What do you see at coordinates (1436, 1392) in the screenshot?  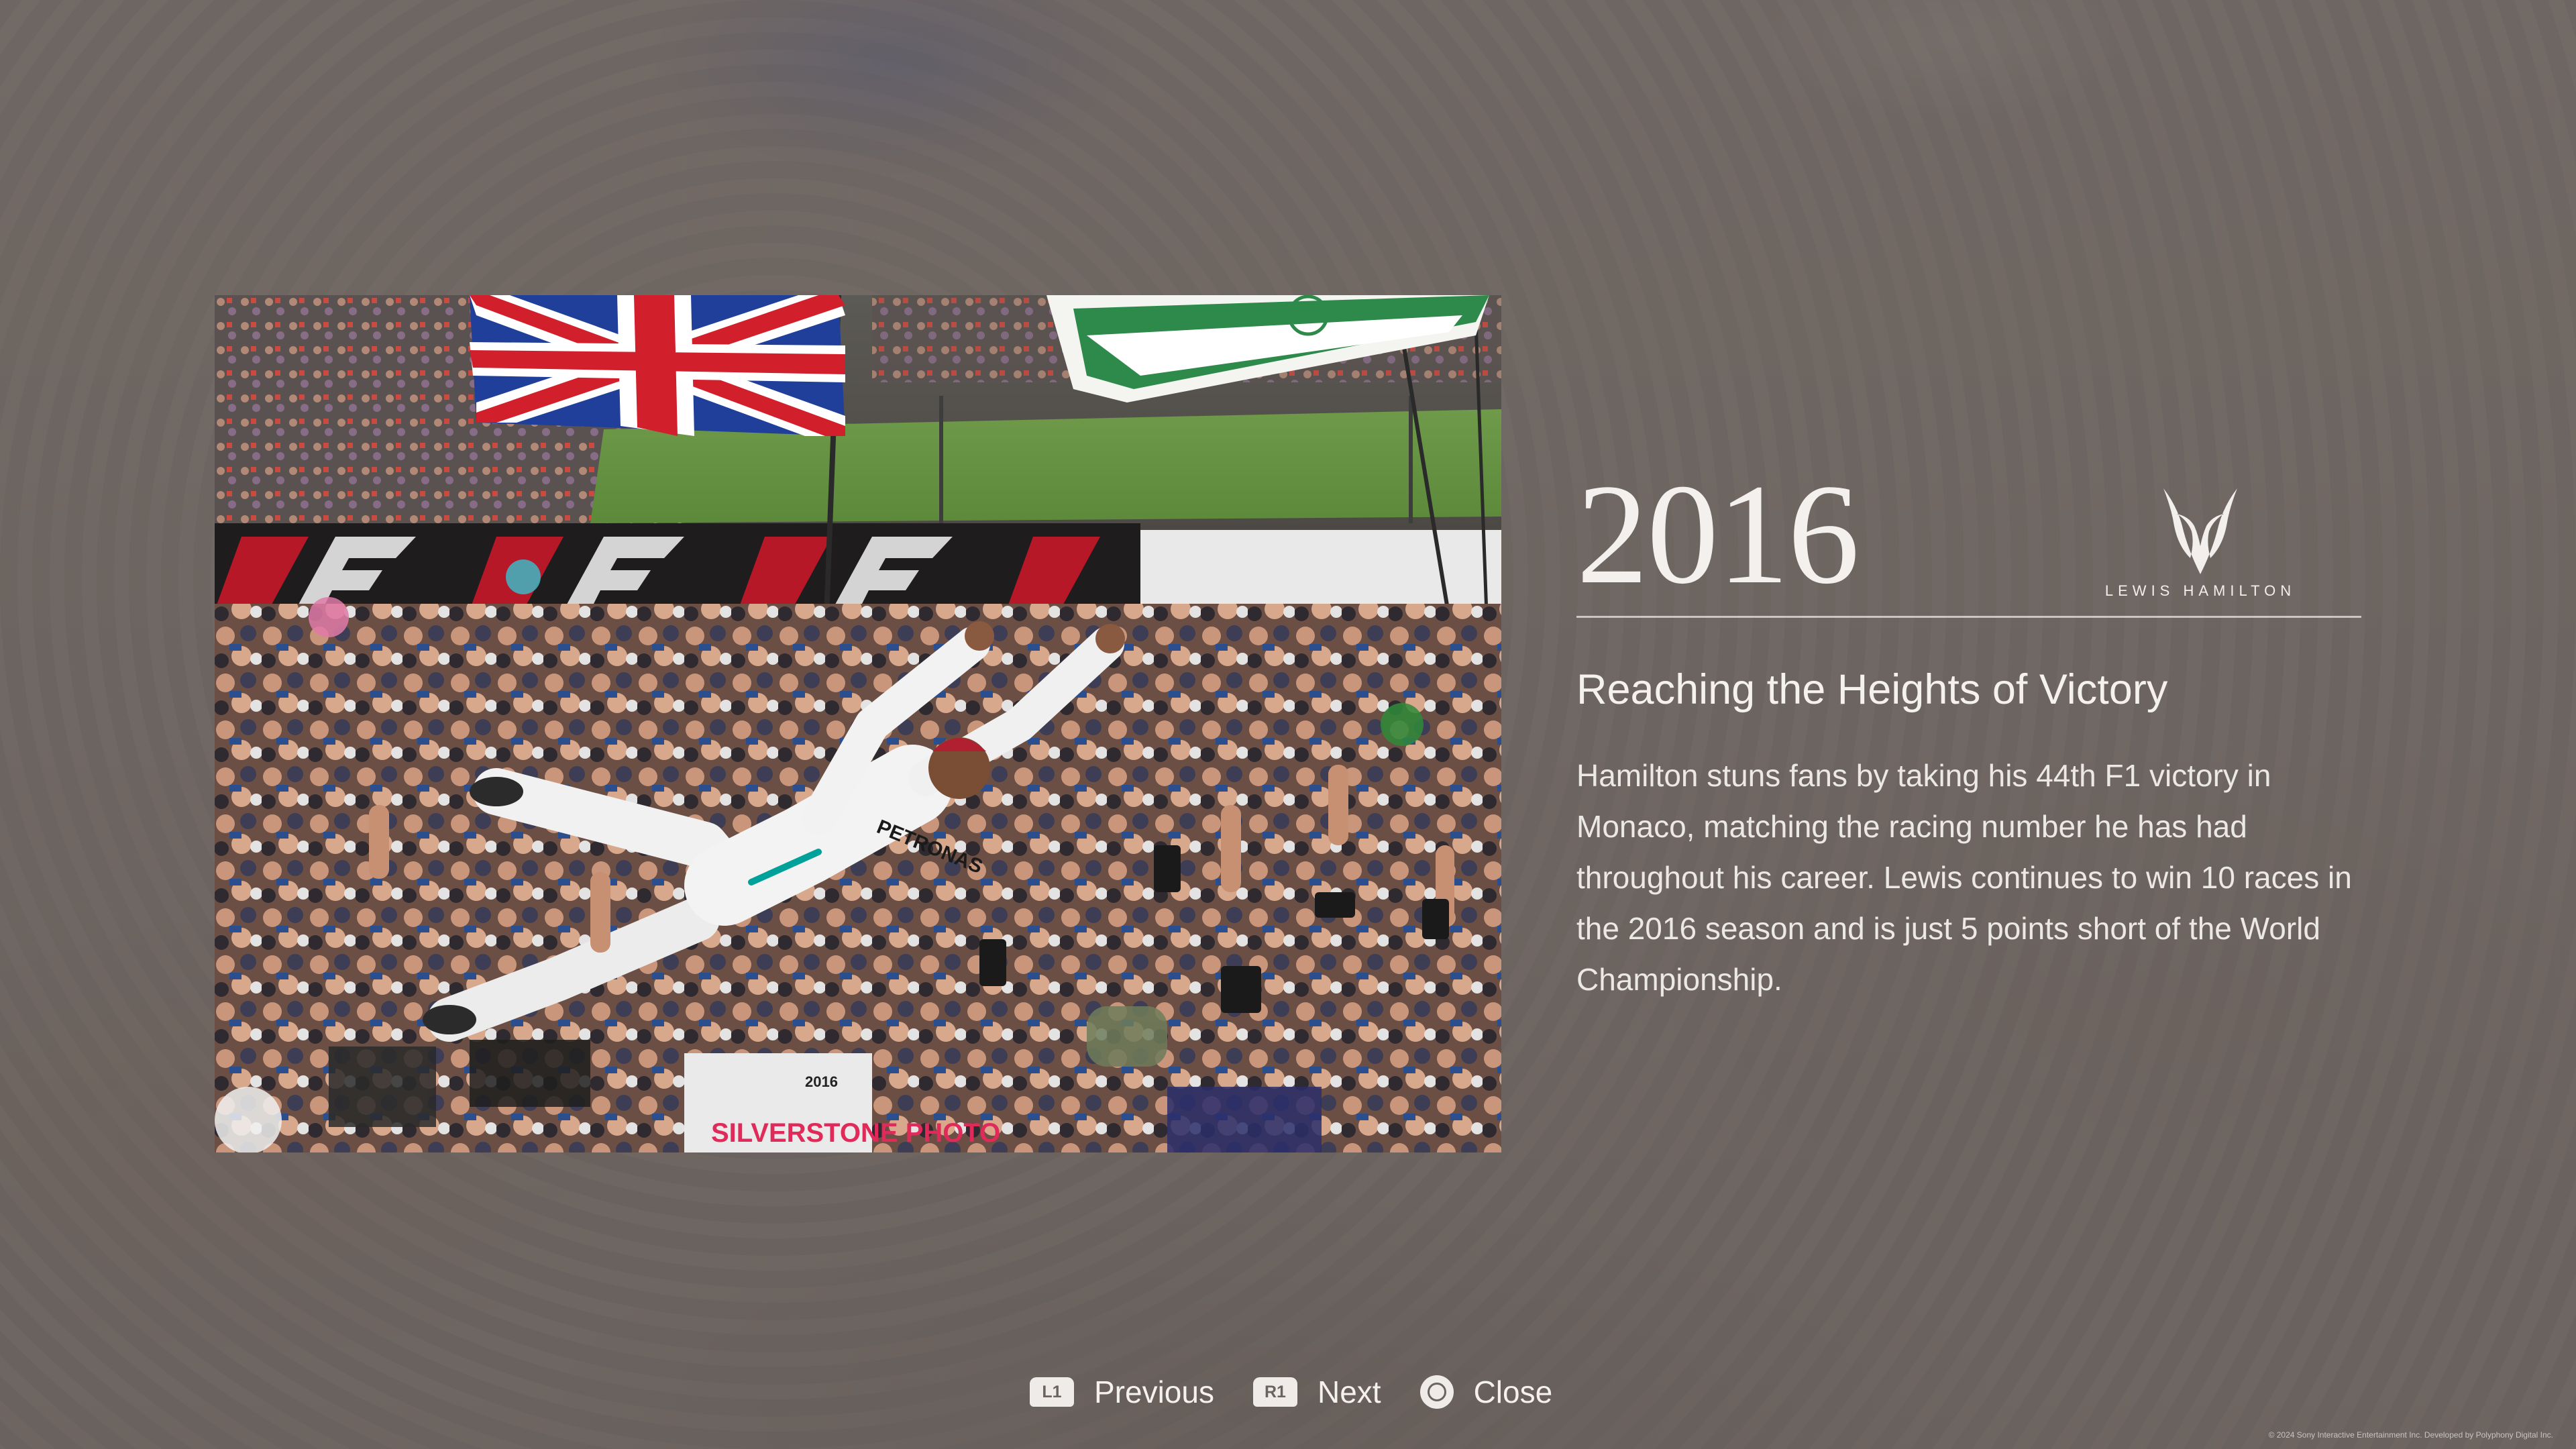 I see `circle-button-icon` at bounding box center [1436, 1392].